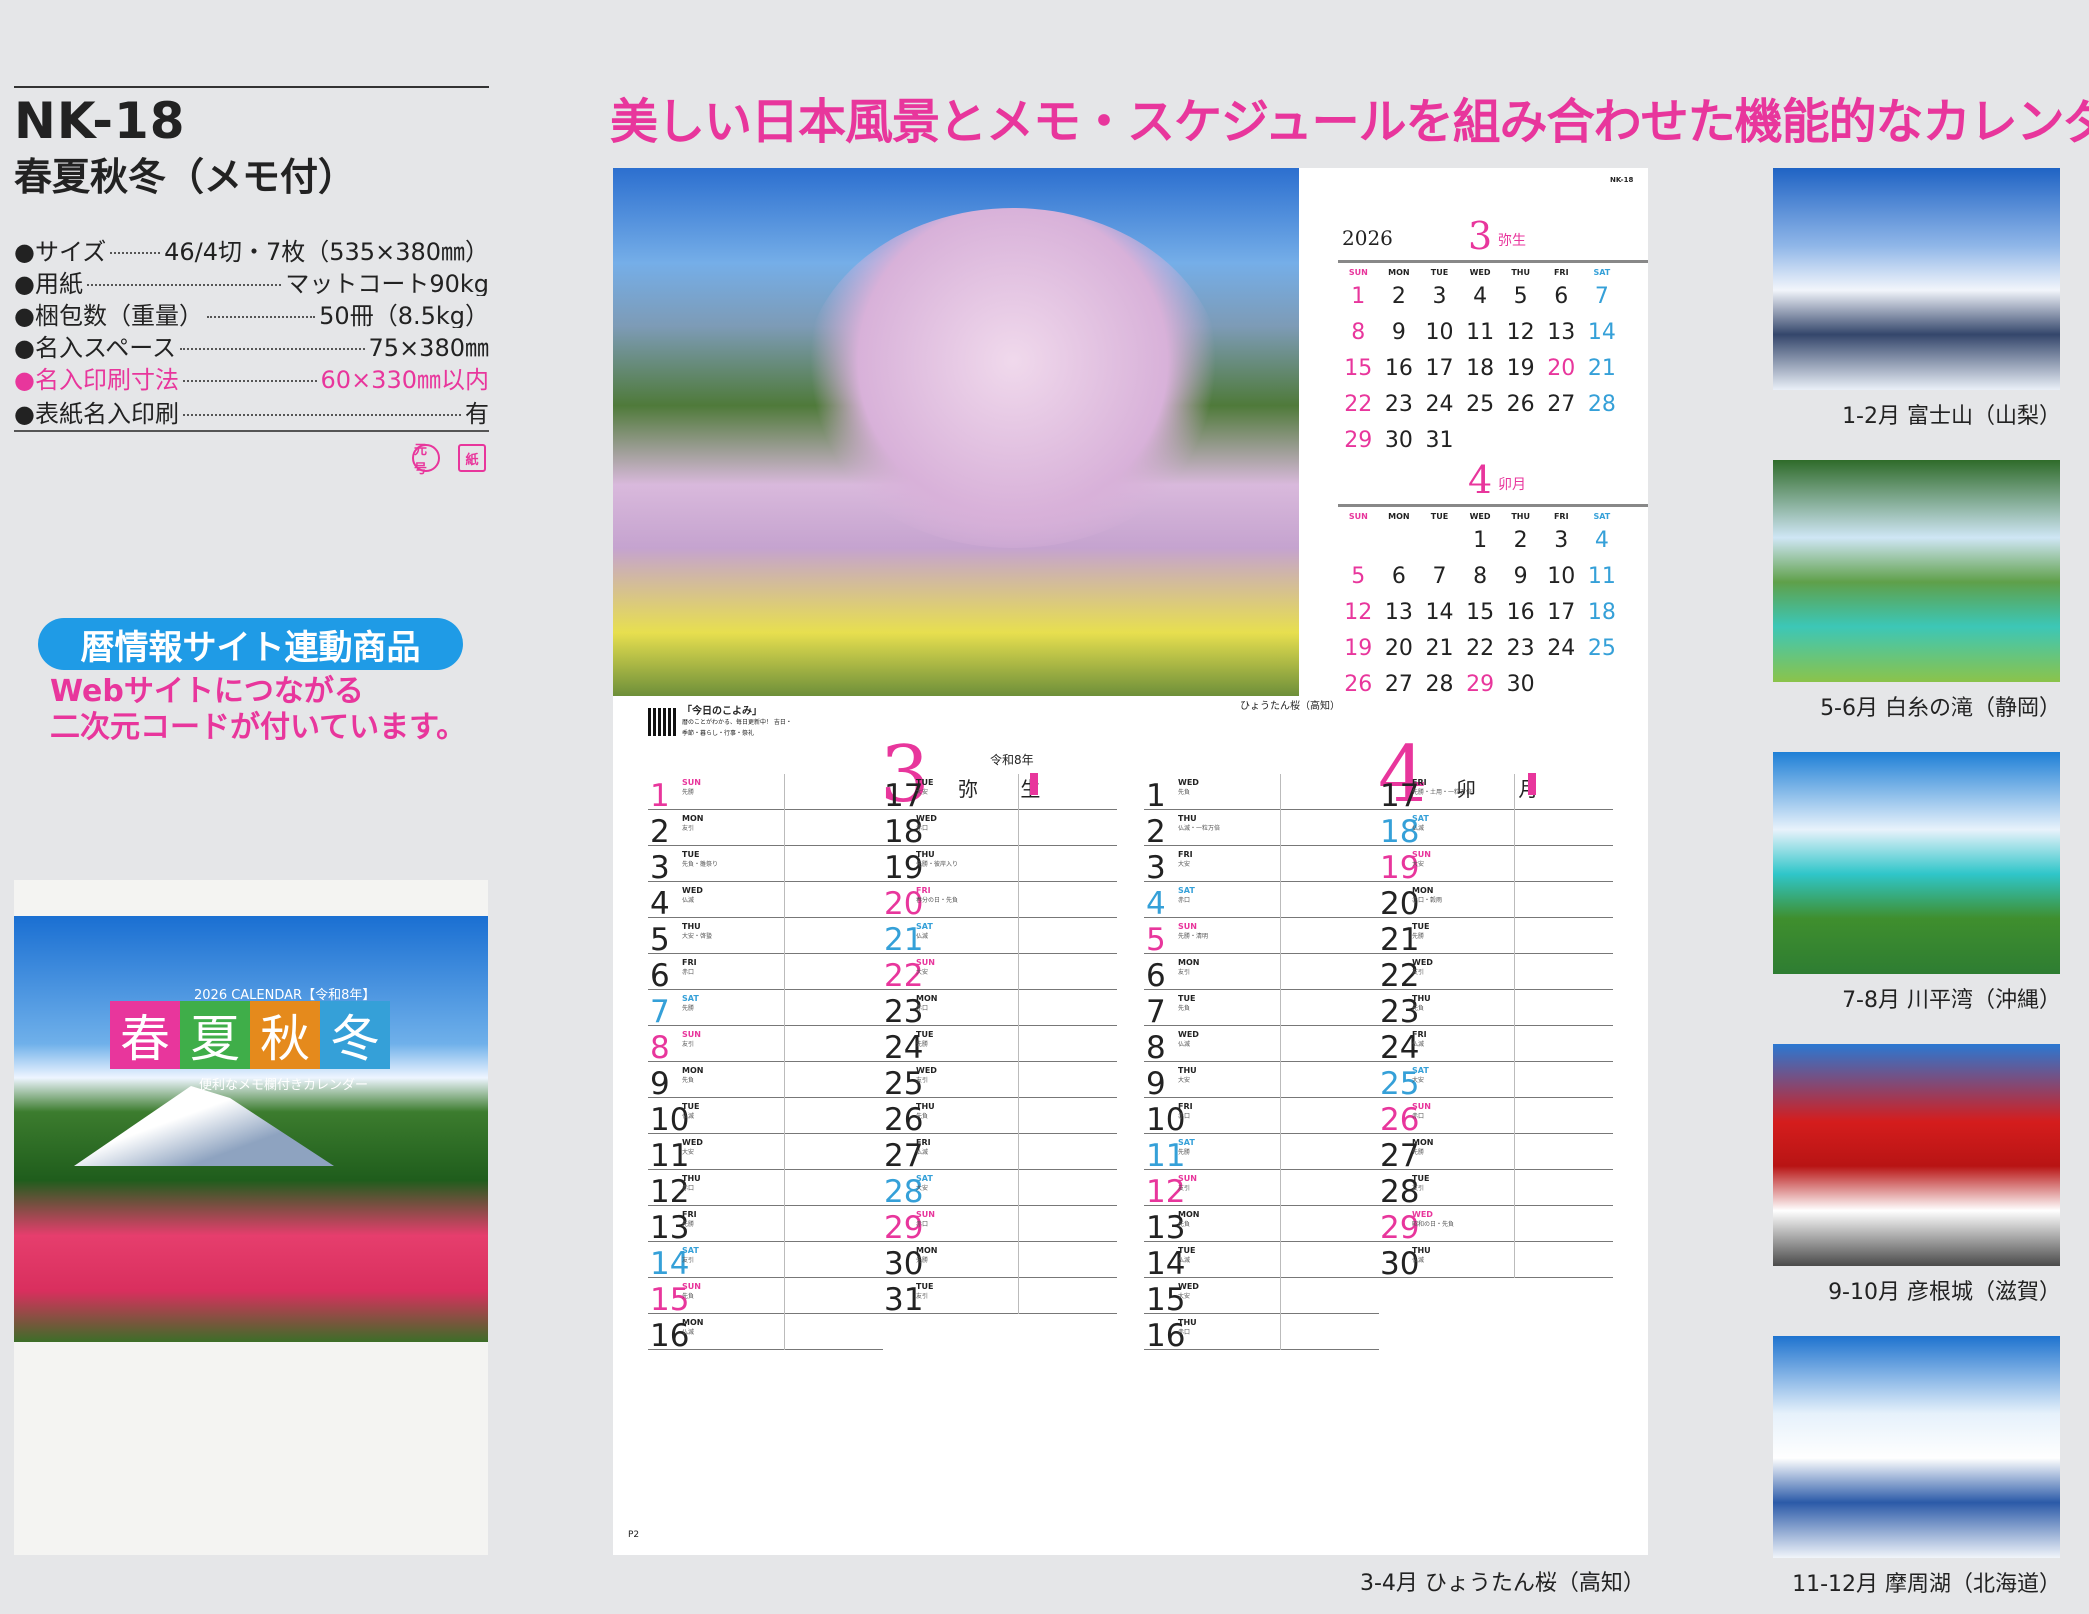  I want to click on day-row: 28 TUE 友引, so click(1495, 1189).